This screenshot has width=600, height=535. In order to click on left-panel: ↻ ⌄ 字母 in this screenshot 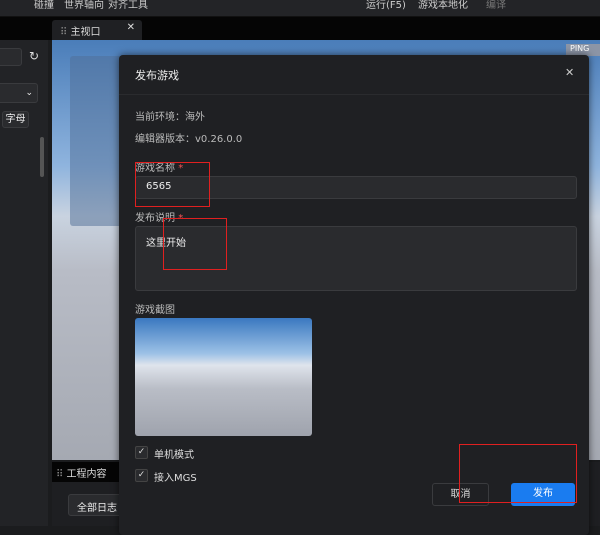, I will do `click(24, 283)`.